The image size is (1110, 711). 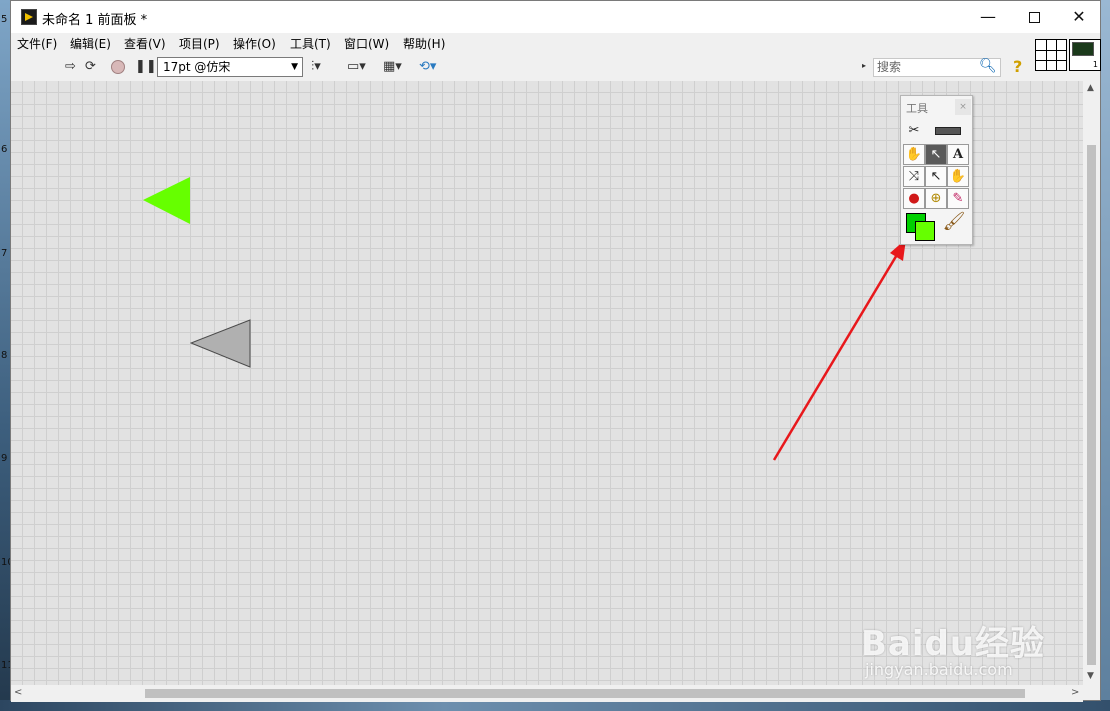 I want to click on minimize-button: —, so click(x=988, y=17).